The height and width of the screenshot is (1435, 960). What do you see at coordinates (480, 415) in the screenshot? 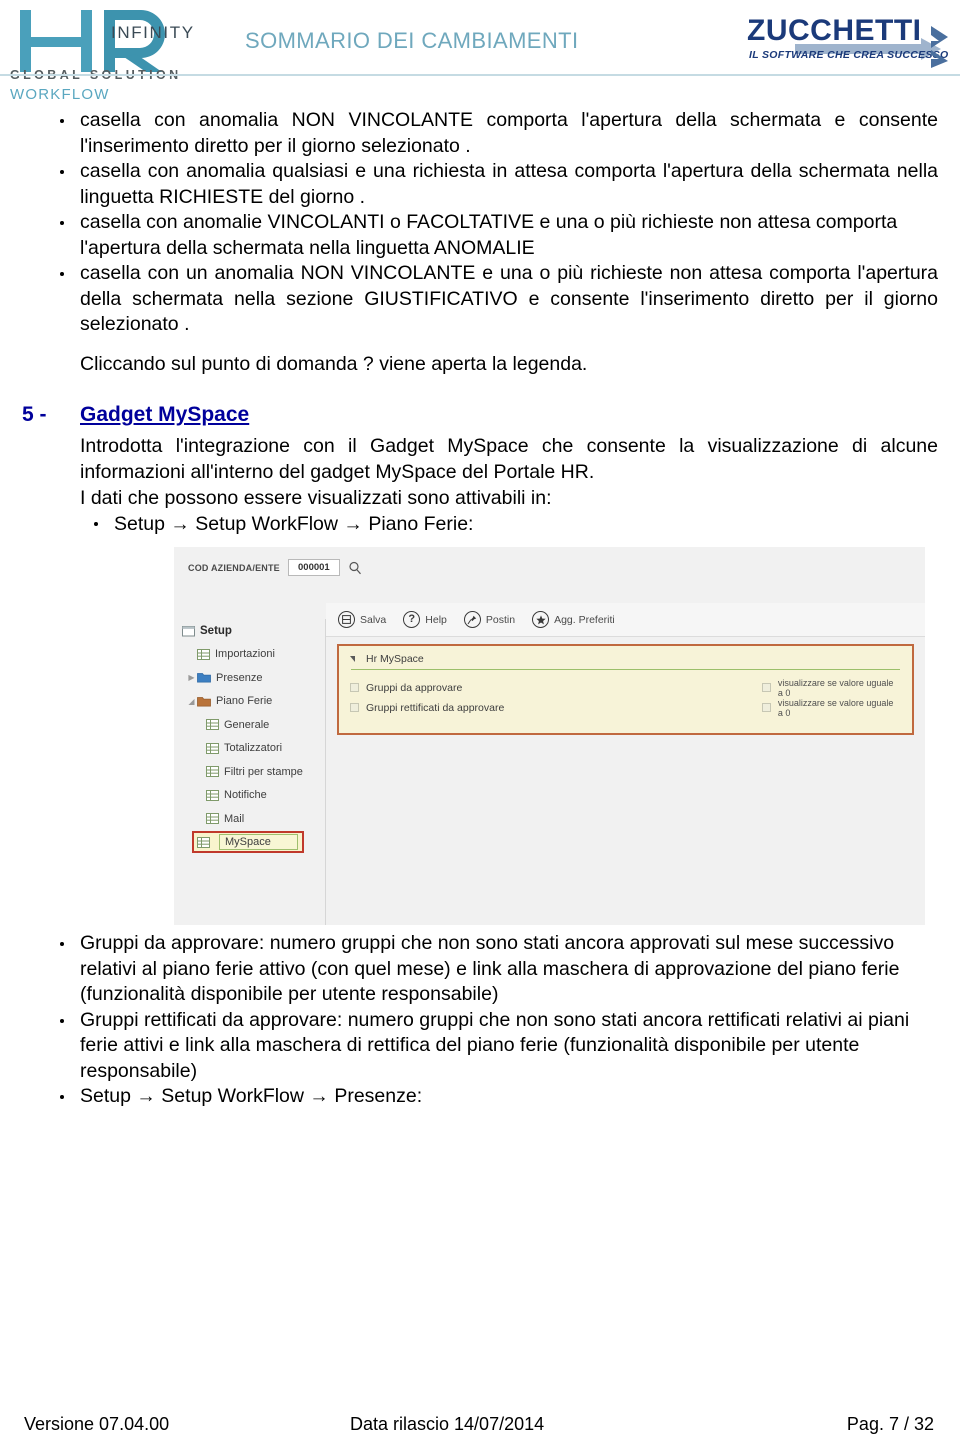
I see `section-heading: 5 - Gadget MySpace` at bounding box center [480, 415].